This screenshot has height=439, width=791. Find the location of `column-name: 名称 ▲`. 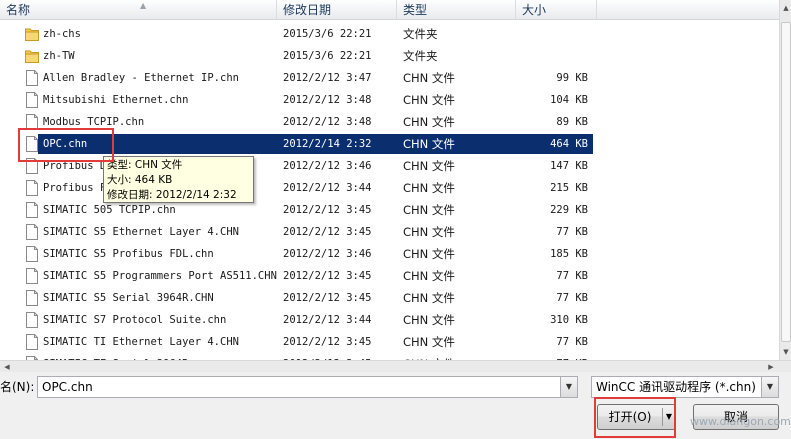

column-name: 名称 ▲ is located at coordinates (138, 10).